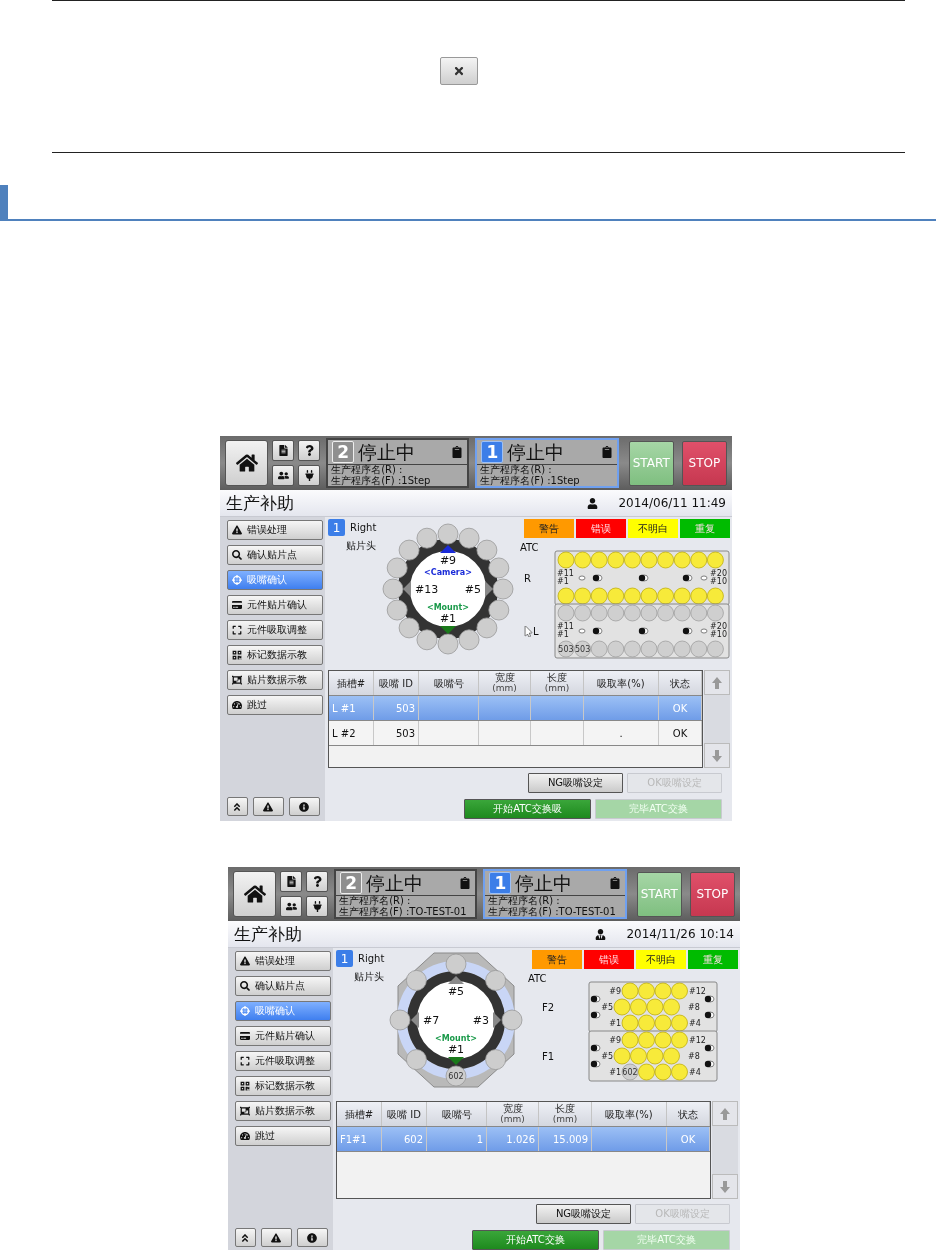  What do you see at coordinates (535, 1240) in the screenshot?
I see `exchange-button: 开始ATC交换` at bounding box center [535, 1240].